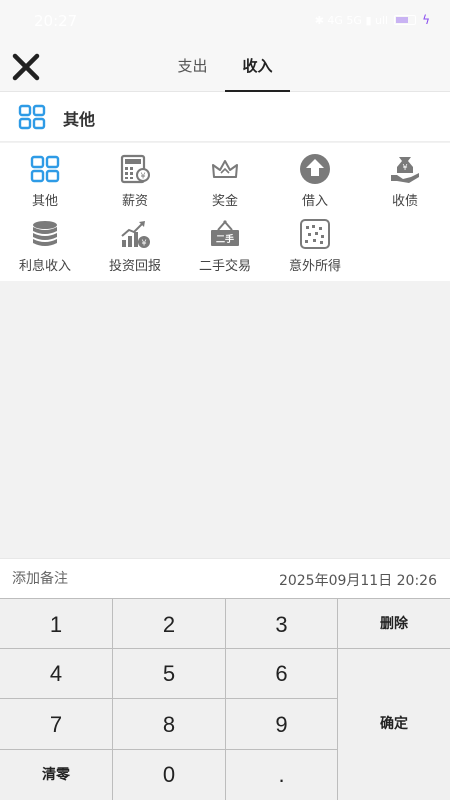 This screenshot has width=450, height=800. What do you see at coordinates (56, 21) in the screenshot?
I see `status-time: 20:27` at bounding box center [56, 21].